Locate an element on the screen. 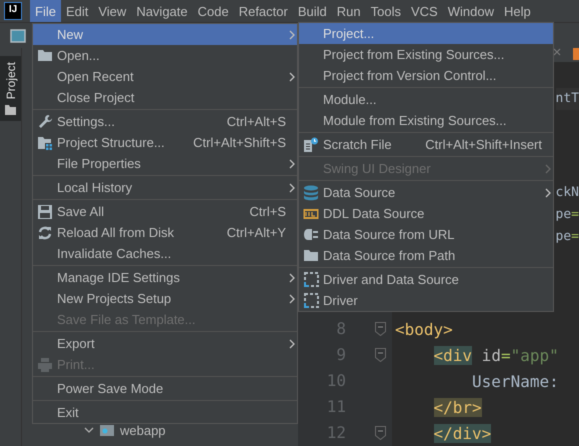 The height and width of the screenshot is (446, 579). menu-bar-item: Run is located at coordinates (349, 11).